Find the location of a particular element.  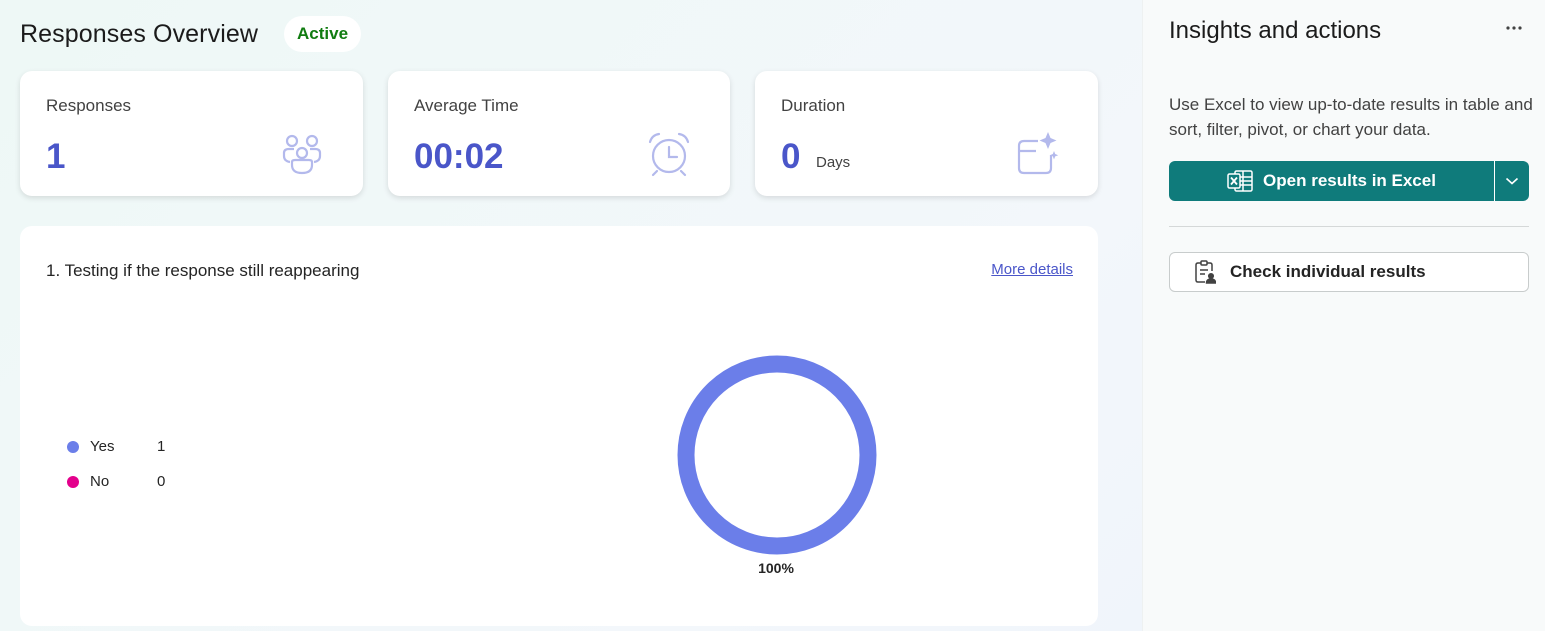

more-options-icon is located at coordinates (1514, 28).